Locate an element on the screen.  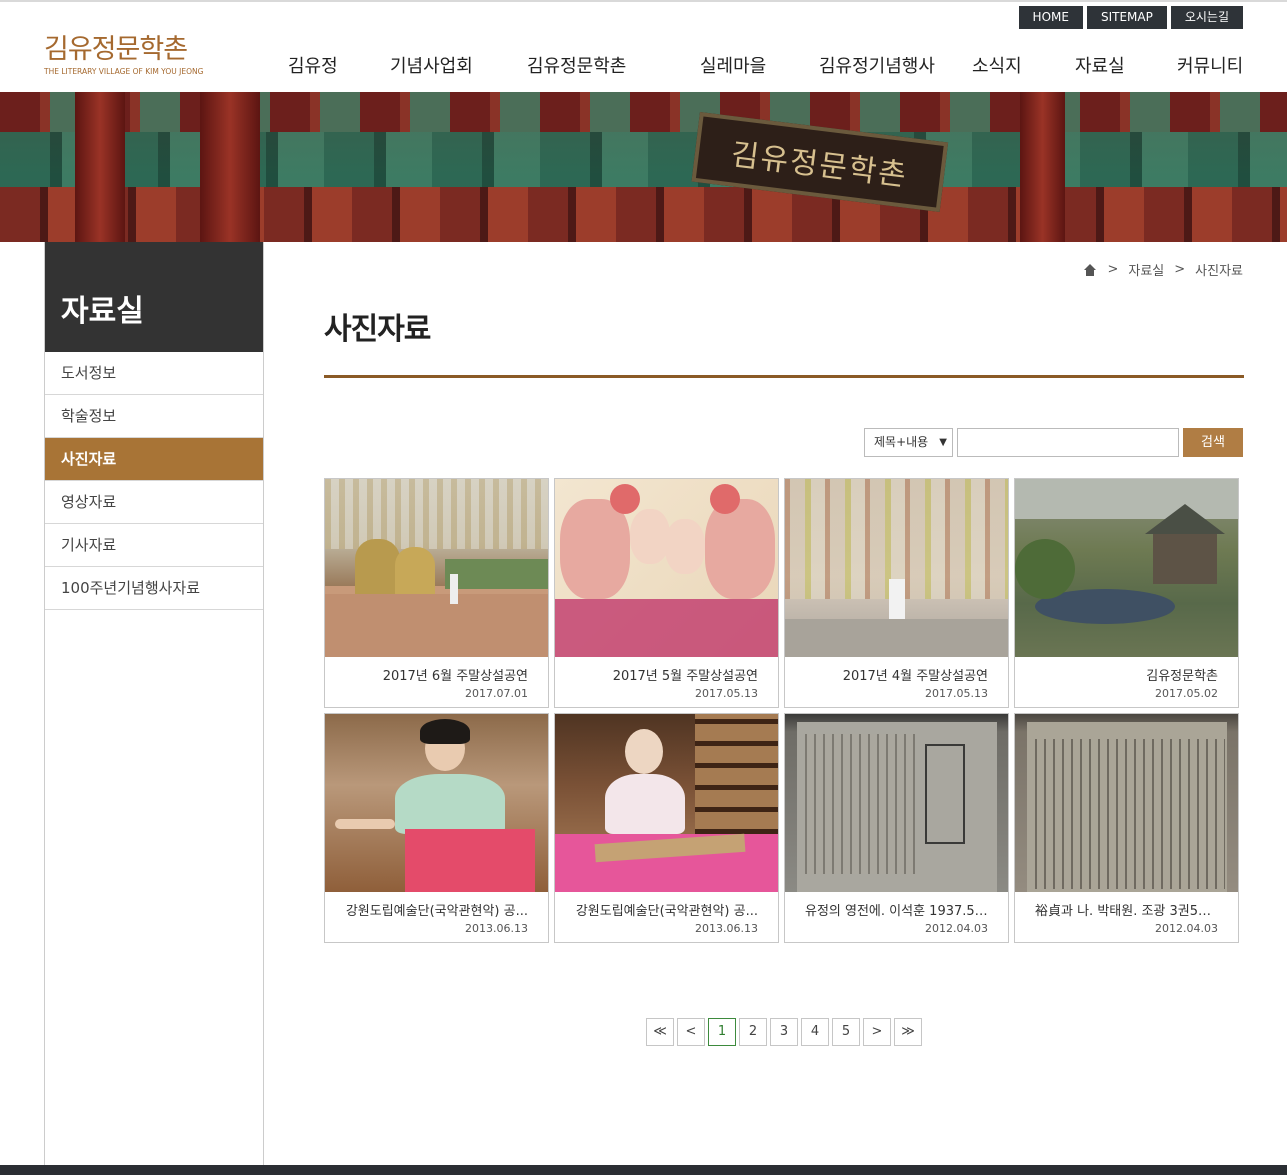
gallery-item: 2017년 4월 주말상설공연 2017.05.13 is located at coordinates (896, 593).